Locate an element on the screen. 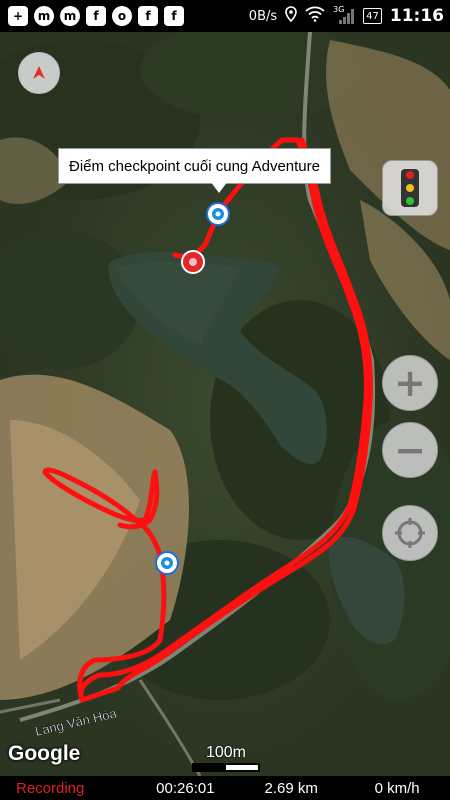 This screenshot has height=800, width=450. compass-arrow-icon is located at coordinates (39, 72).